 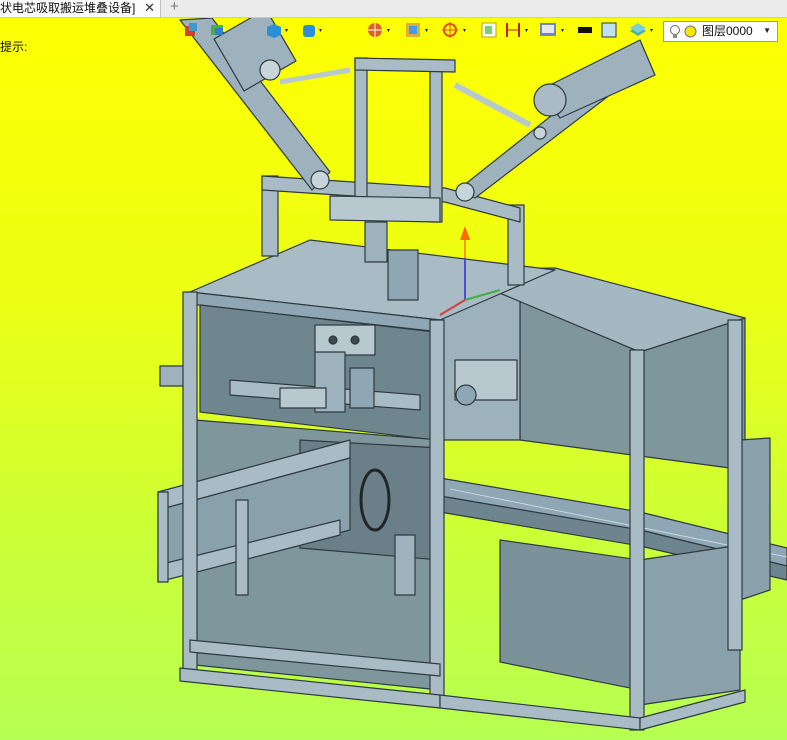 I want to click on layer-stack-icon, so click(x=643, y=31).